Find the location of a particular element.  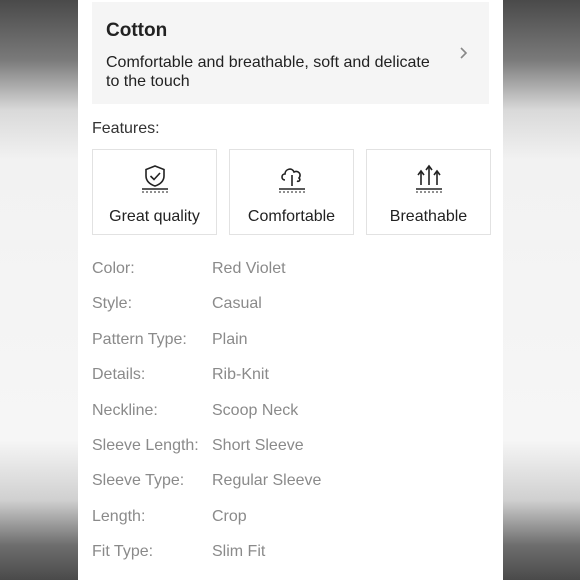

feature-label: Comfortable is located at coordinates (291, 216).